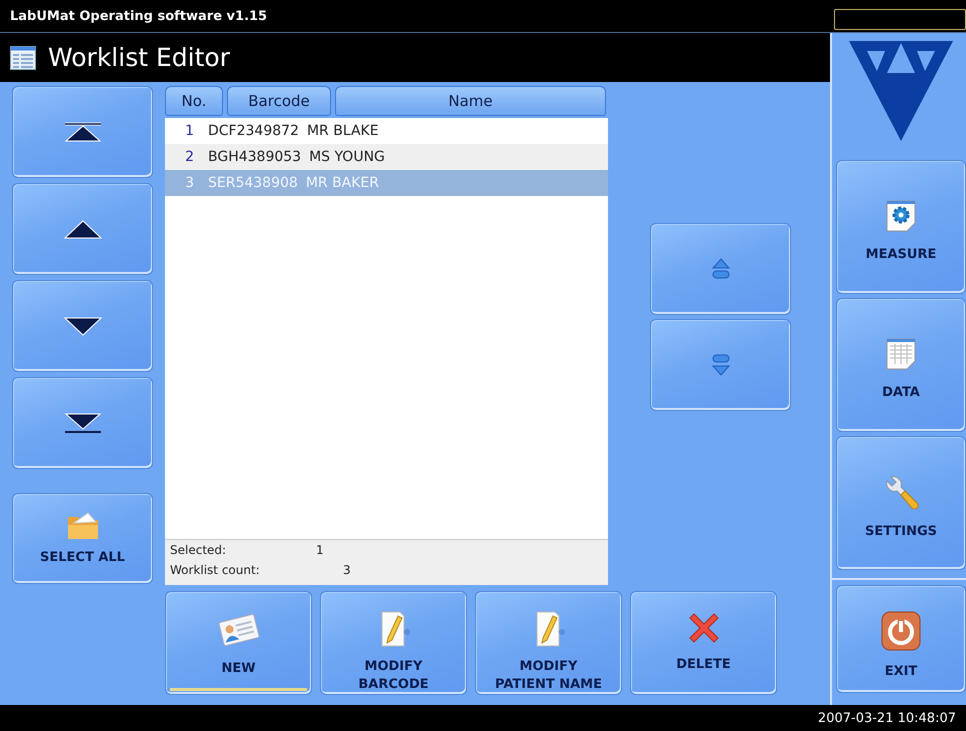  I want to click on spreadsheet-icon, so click(901, 354).